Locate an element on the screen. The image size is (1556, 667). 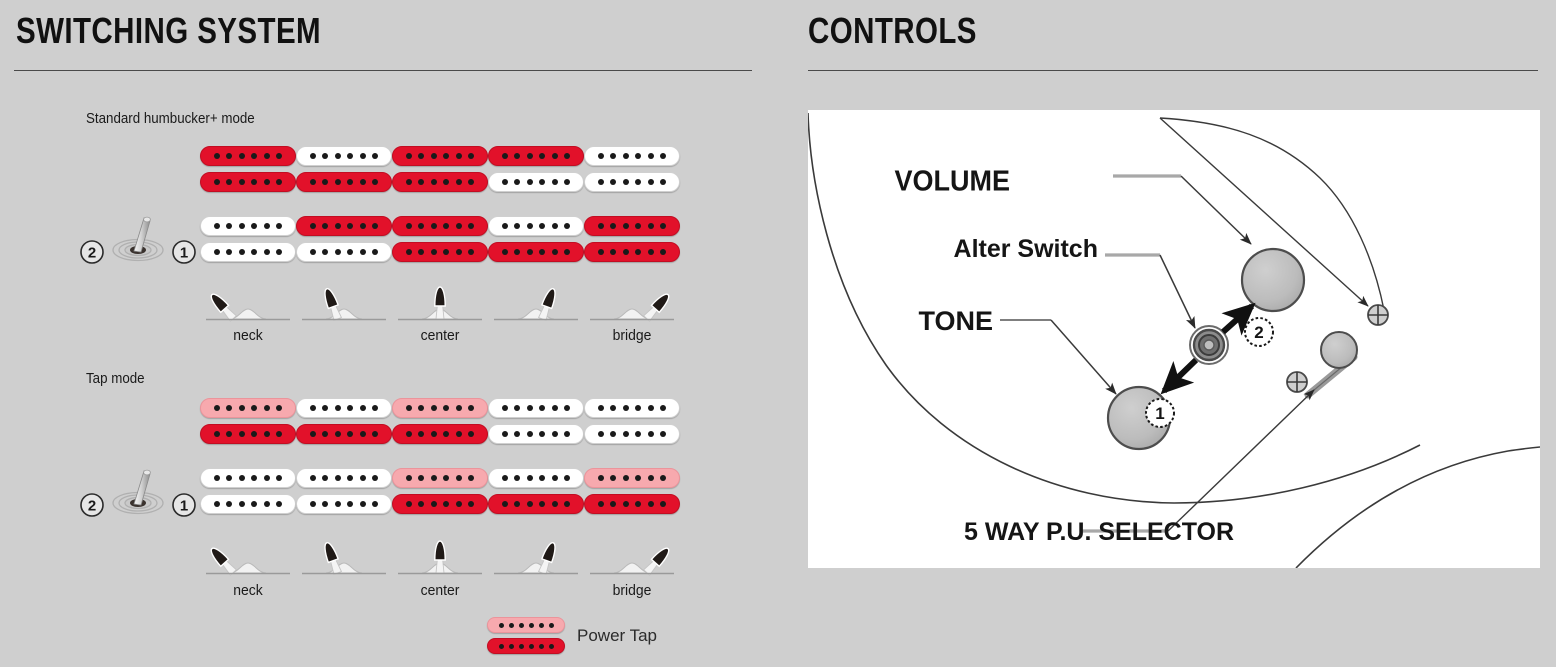
alter-position-1-text: 1 is located at coordinates (1159, 413).